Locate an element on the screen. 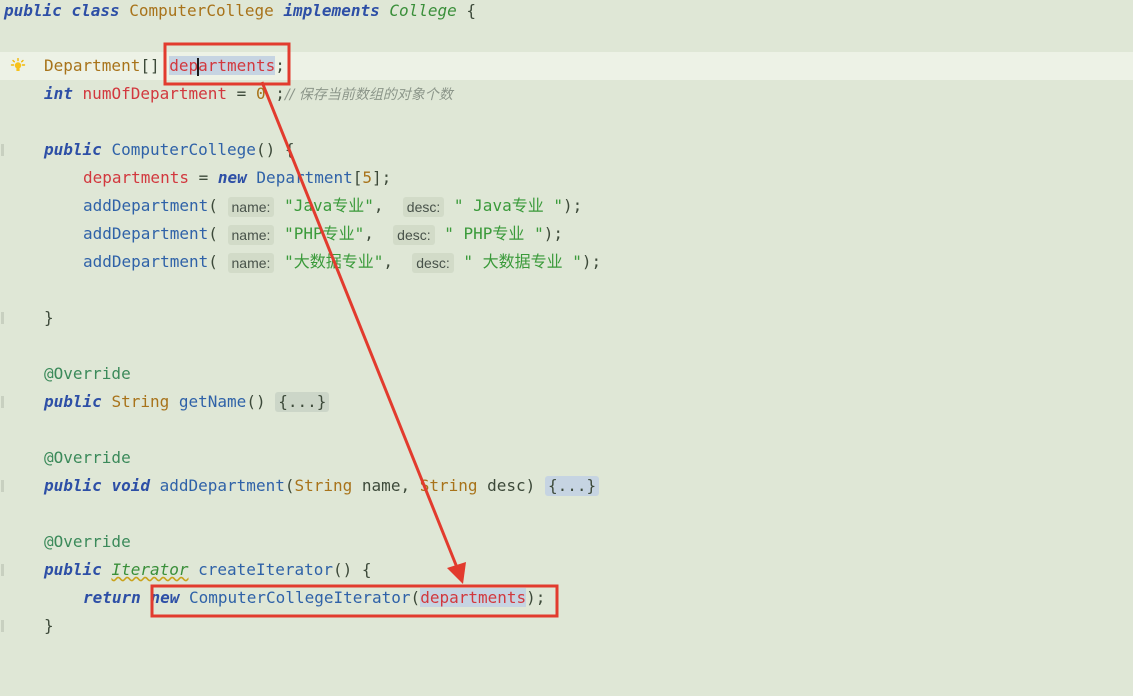  brace: { is located at coordinates (466, 10).